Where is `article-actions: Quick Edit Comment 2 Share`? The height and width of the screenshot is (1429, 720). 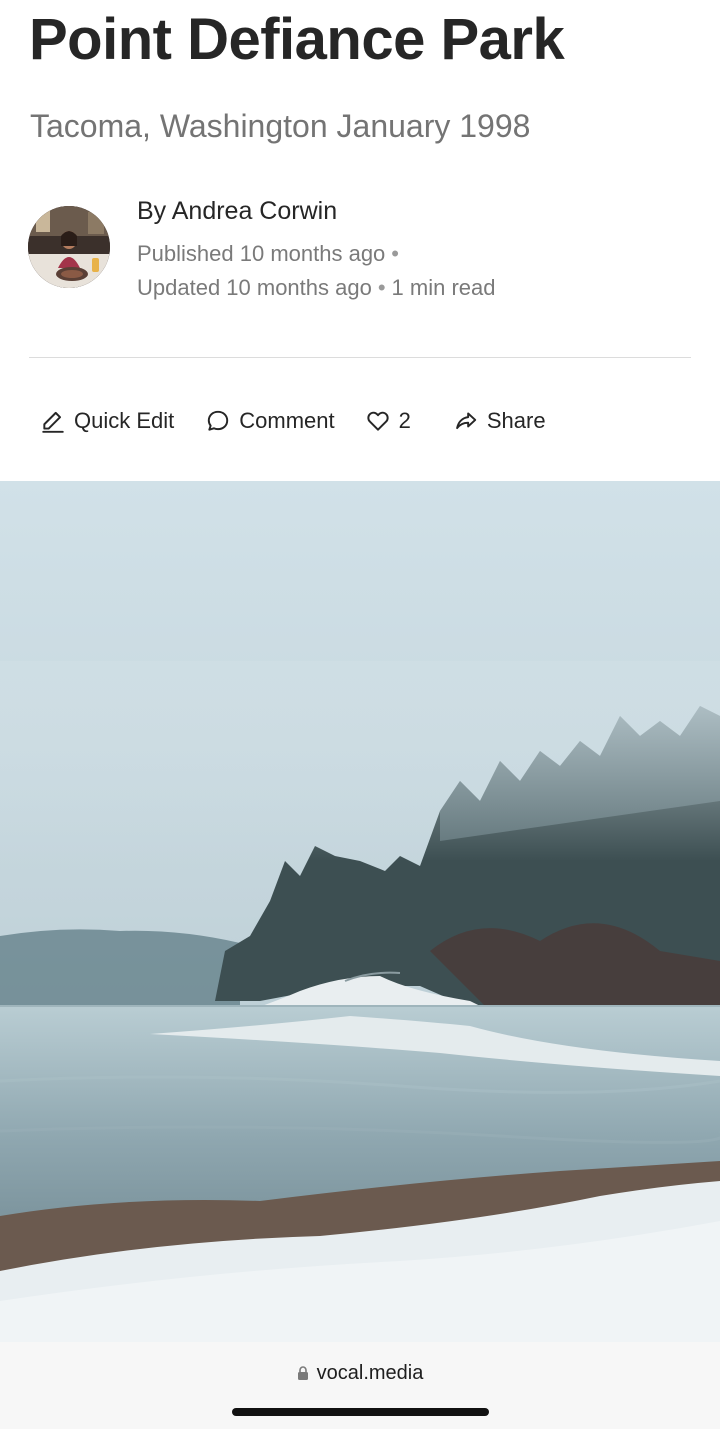
article-actions: Quick Edit Comment 2 Share is located at coordinates (293, 421).